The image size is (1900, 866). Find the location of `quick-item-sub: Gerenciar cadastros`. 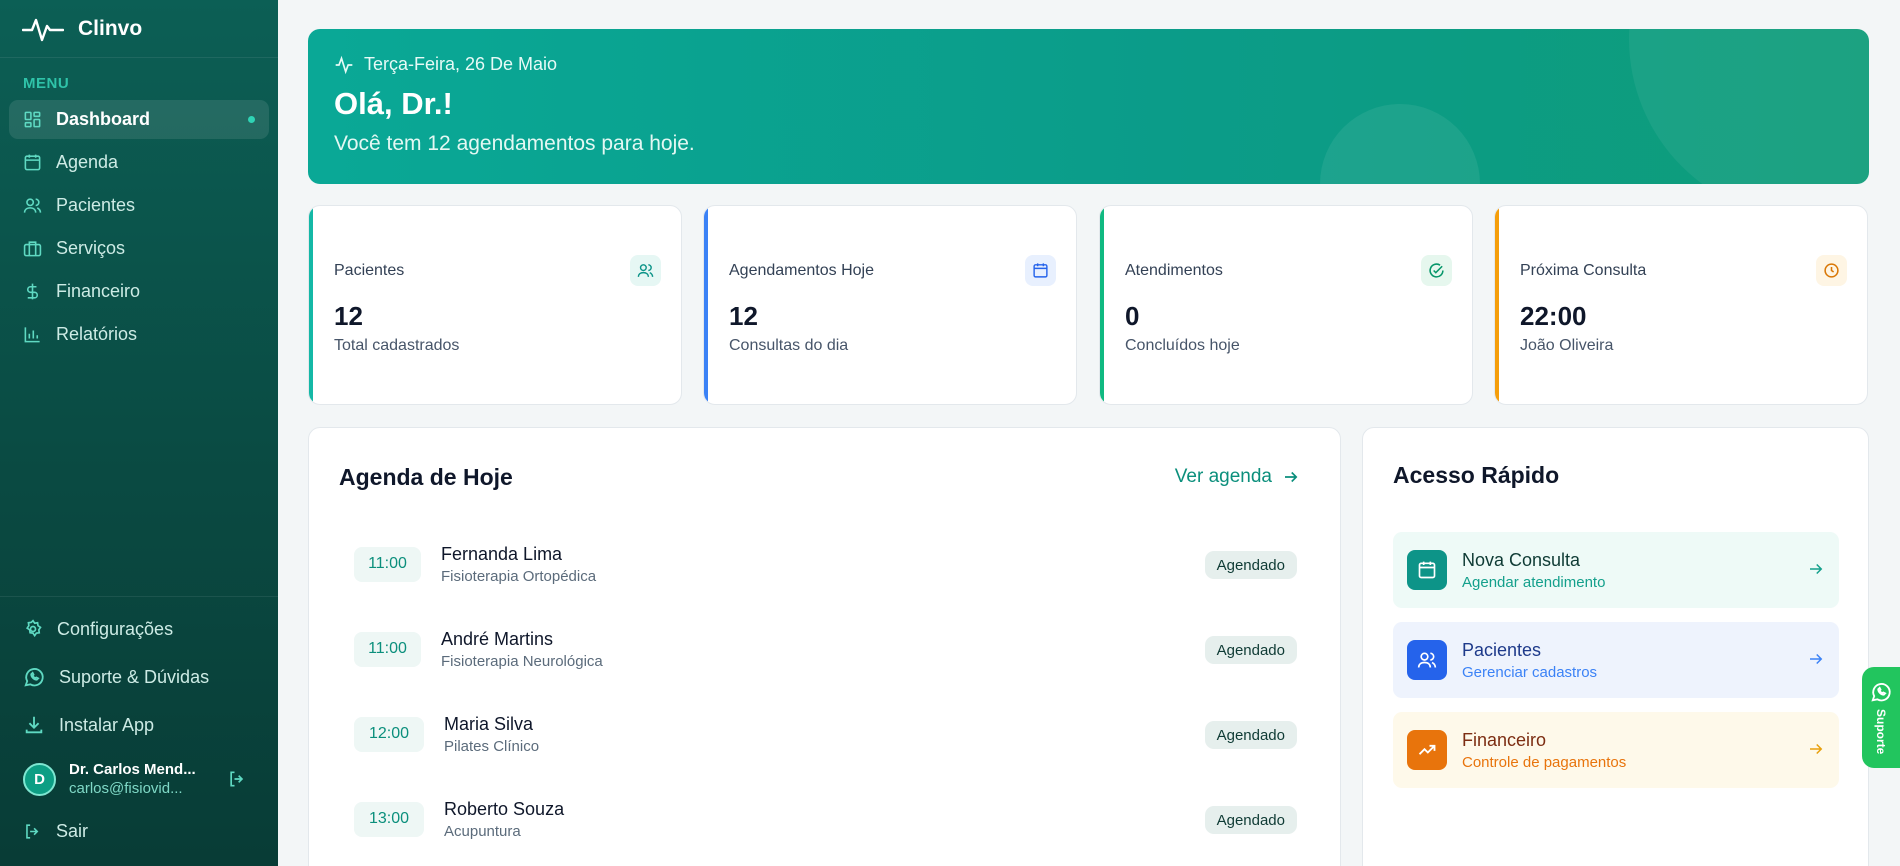

quick-item-sub: Gerenciar cadastros is located at coordinates (1530, 672).